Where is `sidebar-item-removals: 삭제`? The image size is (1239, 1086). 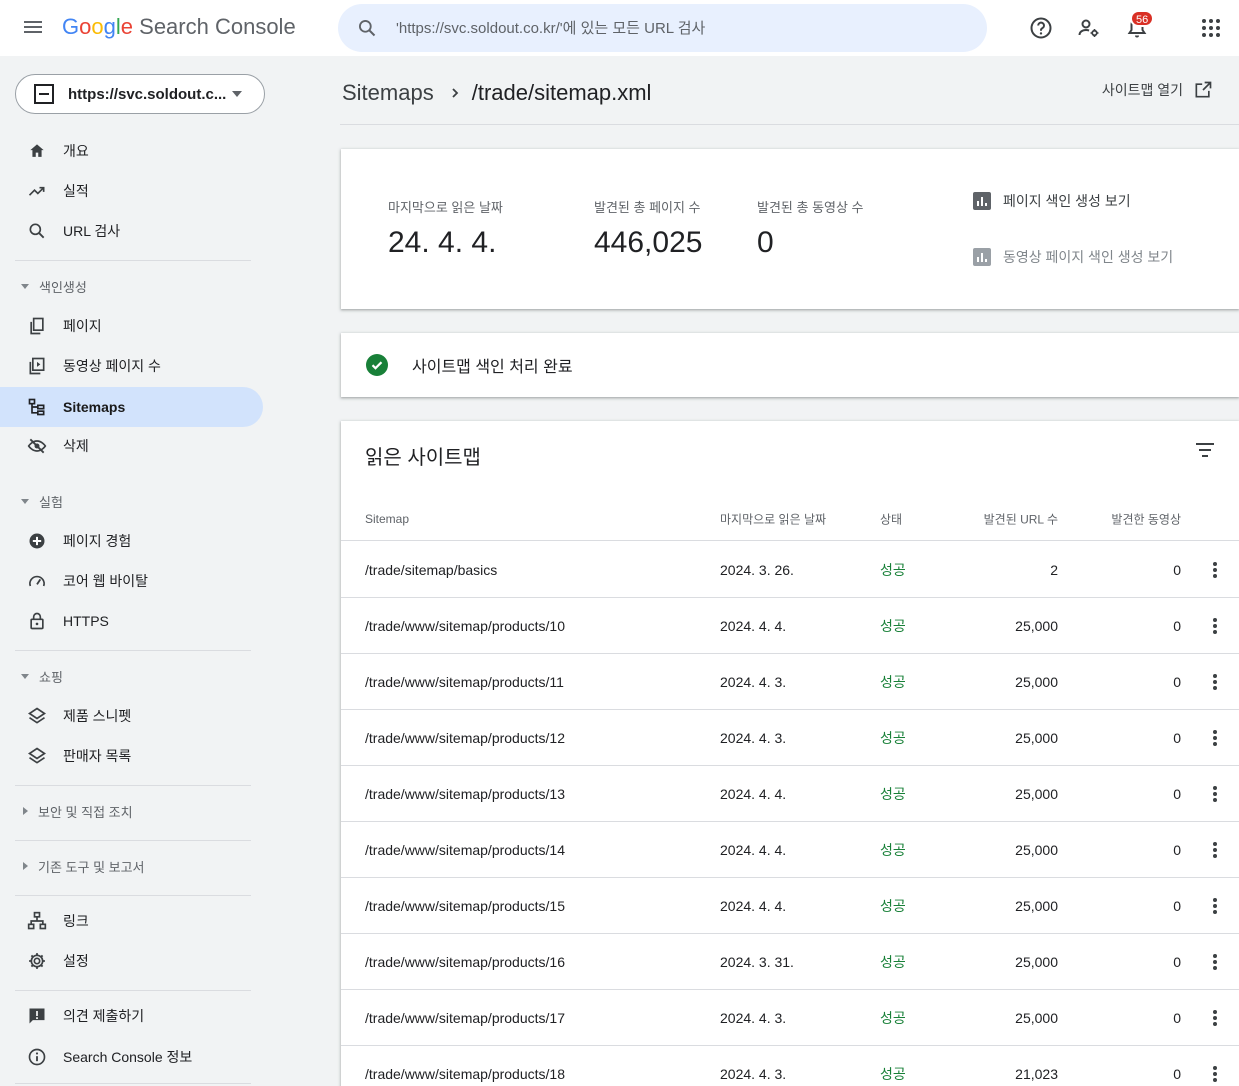
sidebar-item-removals: 삭제 is located at coordinates (131, 446).